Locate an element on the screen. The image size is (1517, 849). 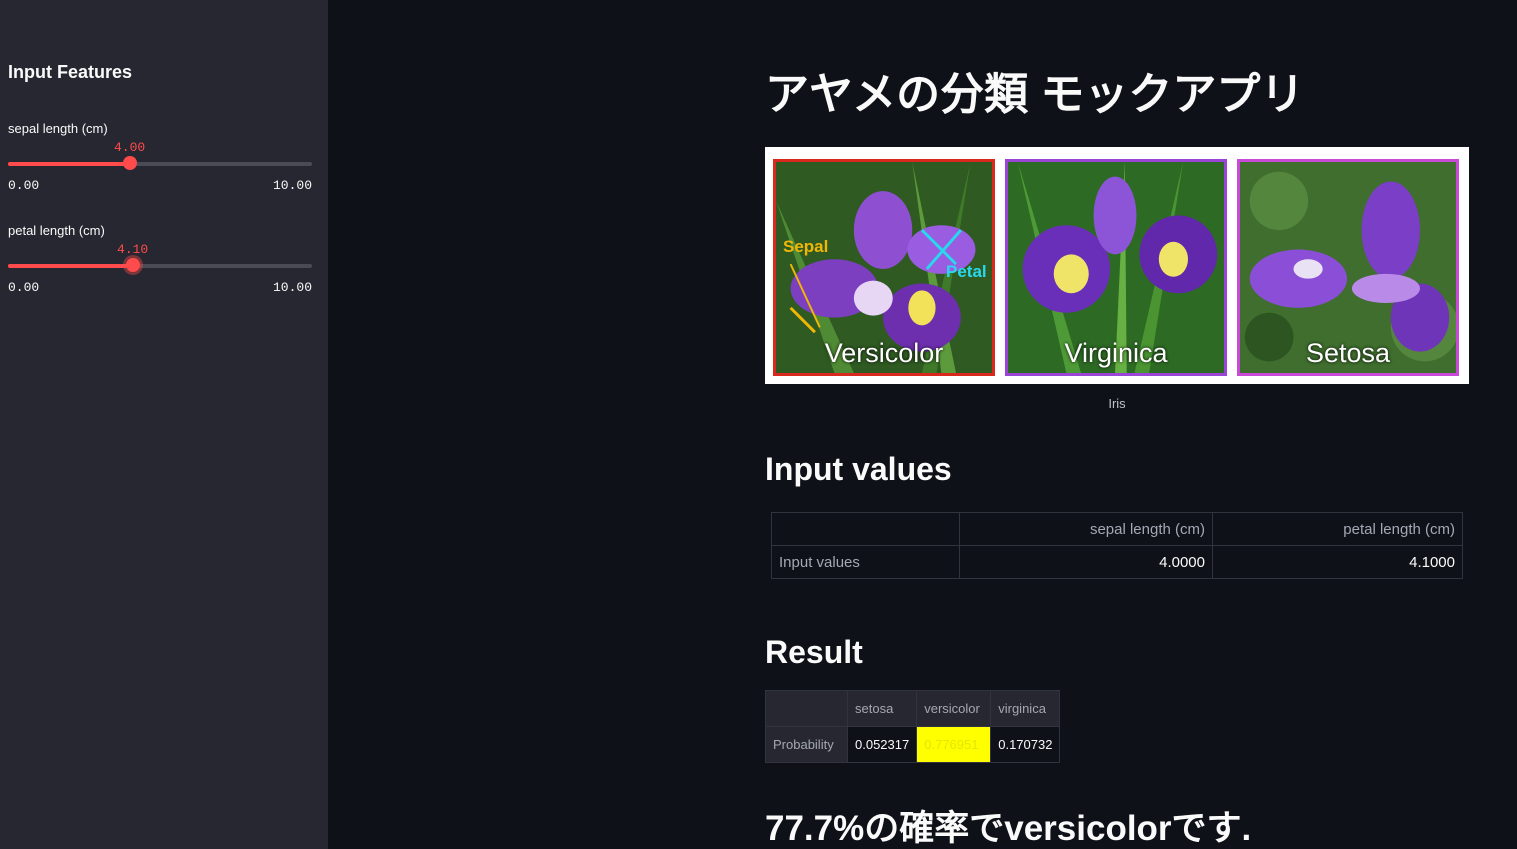
sidebar-title: Input Features is located at coordinates (70, 72).